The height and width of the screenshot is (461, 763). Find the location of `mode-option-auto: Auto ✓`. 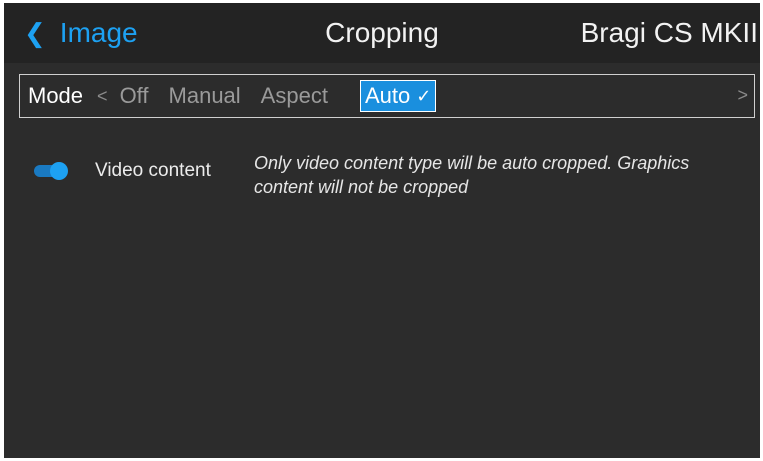

mode-option-auto: Auto ✓ is located at coordinates (398, 96).